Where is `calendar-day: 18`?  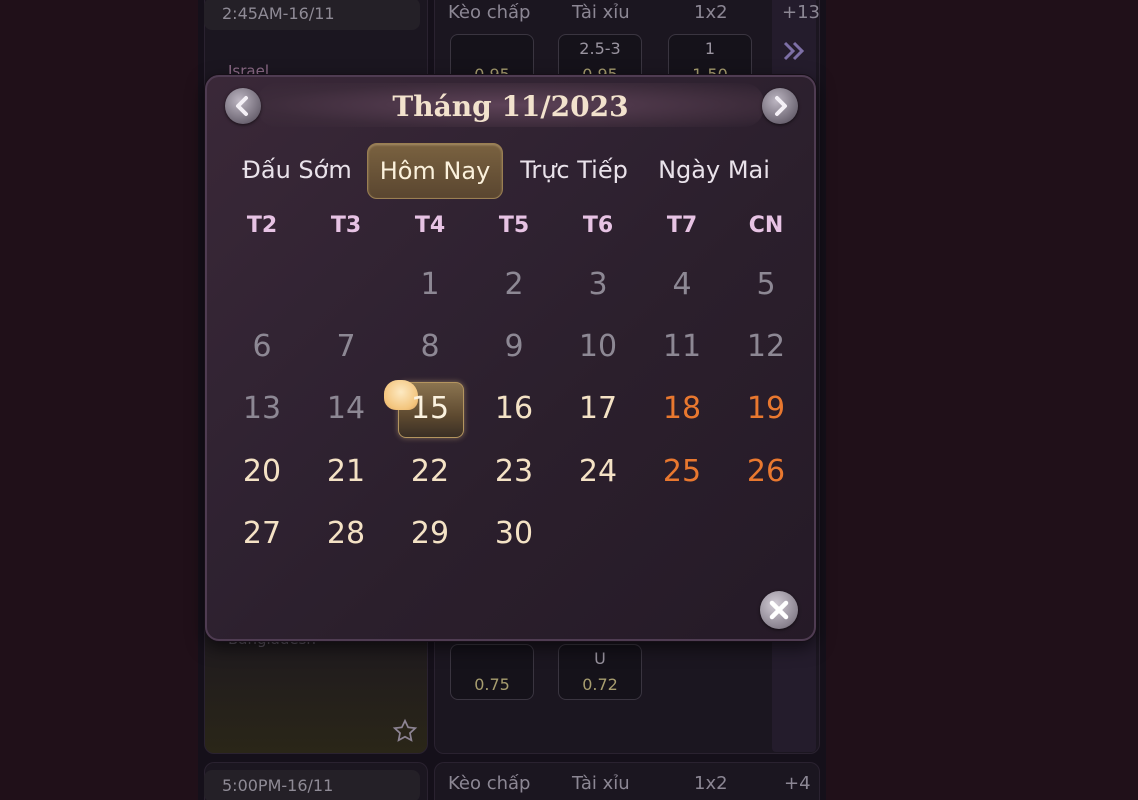 calendar-day: 18 is located at coordinates (682, 409).